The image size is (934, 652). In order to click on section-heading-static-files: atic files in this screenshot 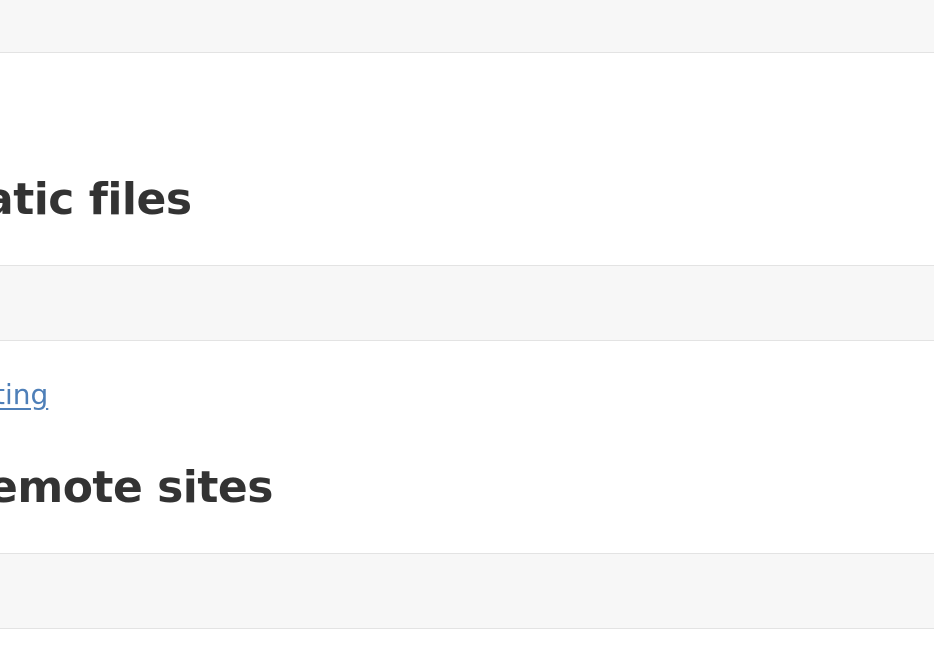, I will do `click(96, 199)`.